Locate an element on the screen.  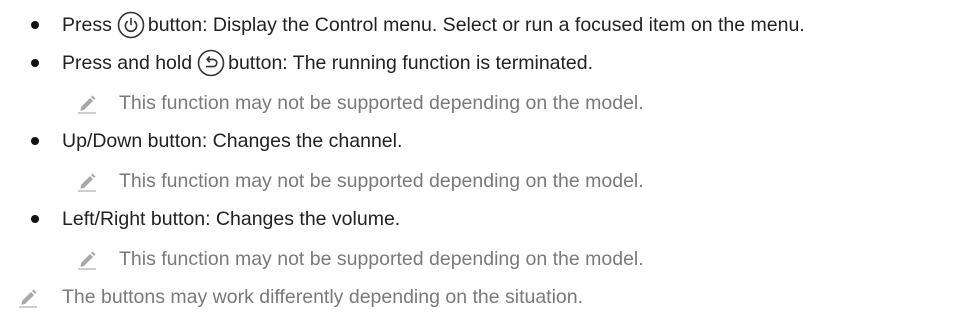
bullet-text: Left/Right button: Changes the volume. is located at coordinates (231, 219).